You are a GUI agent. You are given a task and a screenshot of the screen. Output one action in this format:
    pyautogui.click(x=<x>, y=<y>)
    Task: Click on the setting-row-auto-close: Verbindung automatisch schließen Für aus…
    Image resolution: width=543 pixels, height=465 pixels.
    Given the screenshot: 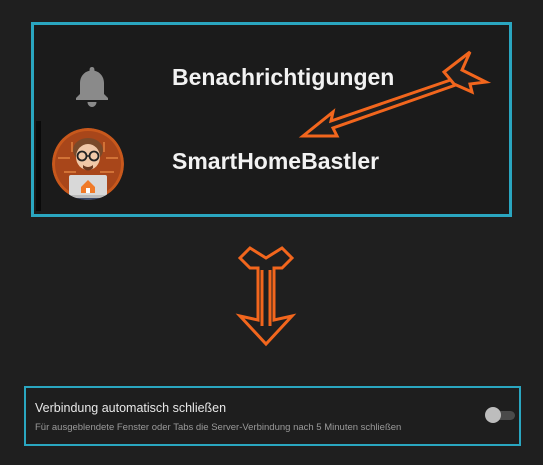 What is the action you would take?
    pyautogui.click(x=272, y=416)
    